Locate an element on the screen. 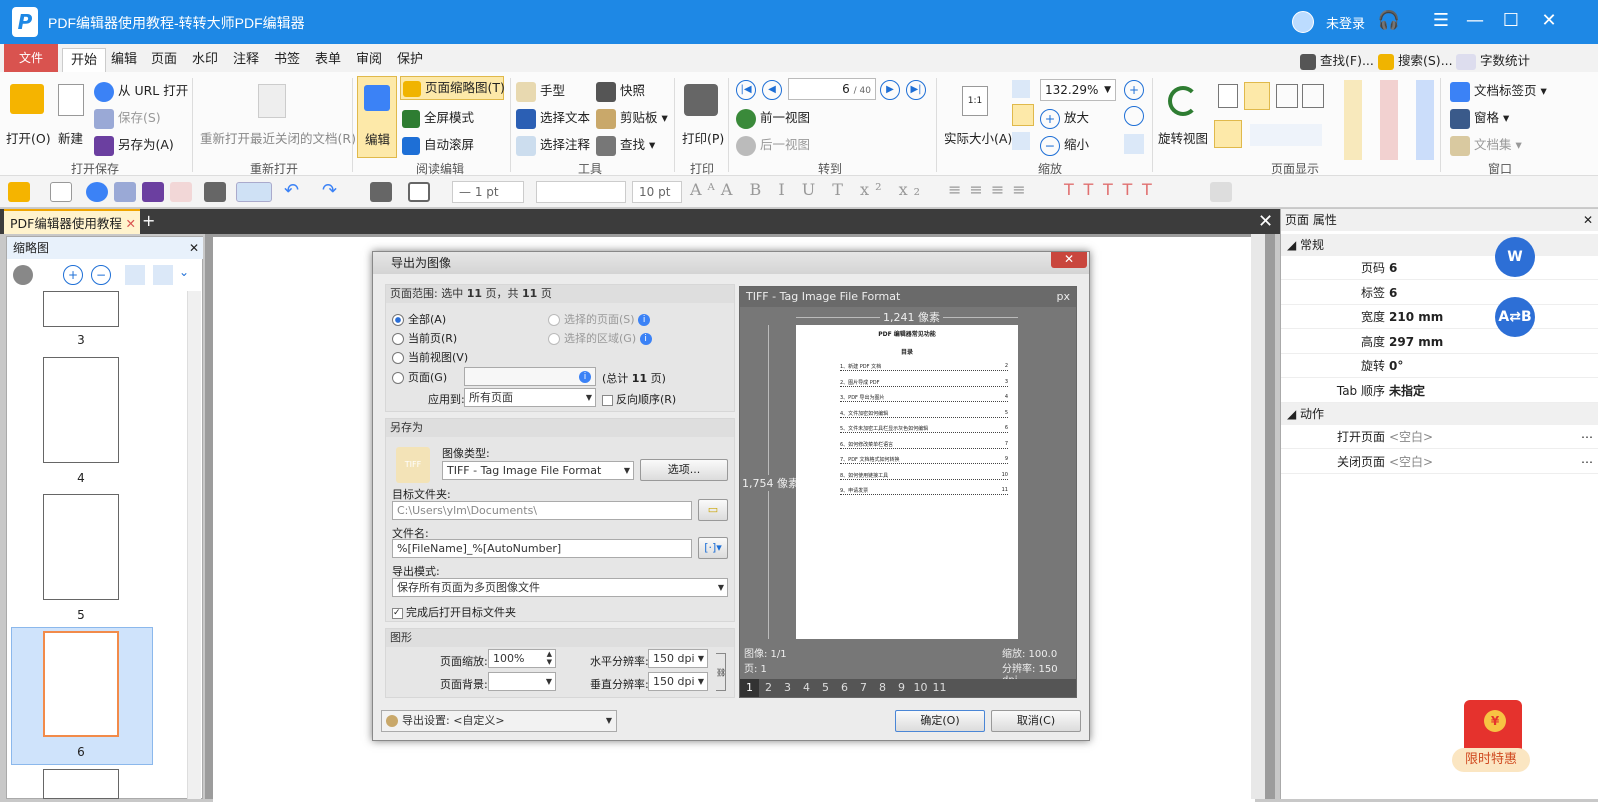 The width and height of the screenshot is (1598, 802). radio-all: 全部(A) is located at coordinates (419, 319).